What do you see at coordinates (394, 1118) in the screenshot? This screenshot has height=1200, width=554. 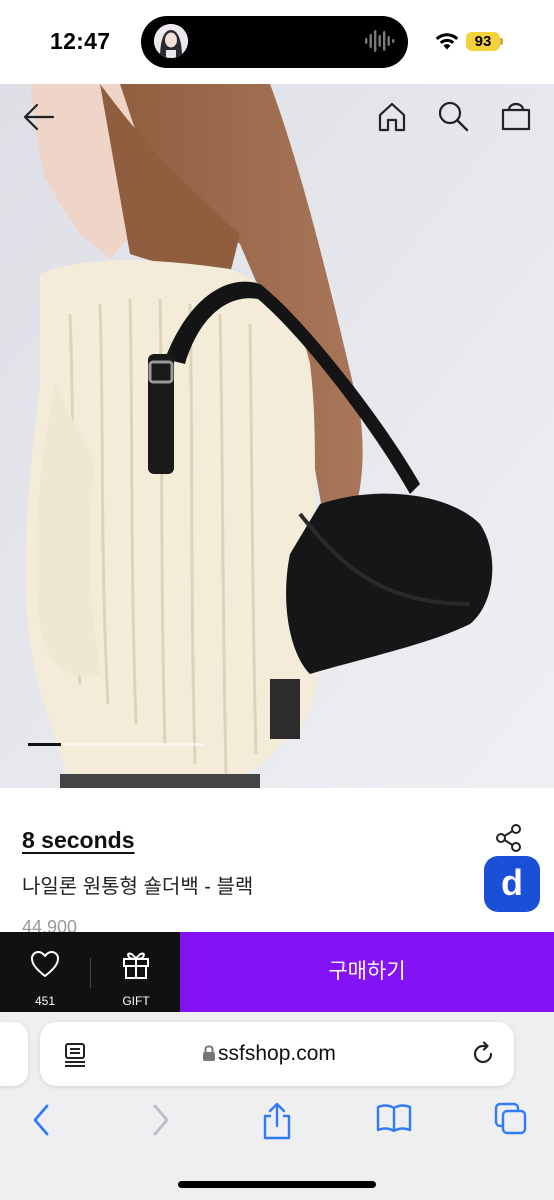 I see `bookmarks-icon` at bounding box center [394, 1118].